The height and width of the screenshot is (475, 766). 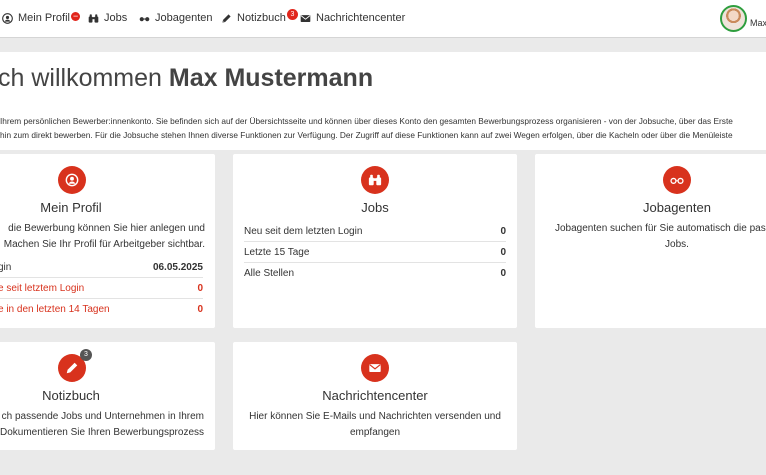 I want to click on nav-label: Jobs, so click(x=116, y=18).